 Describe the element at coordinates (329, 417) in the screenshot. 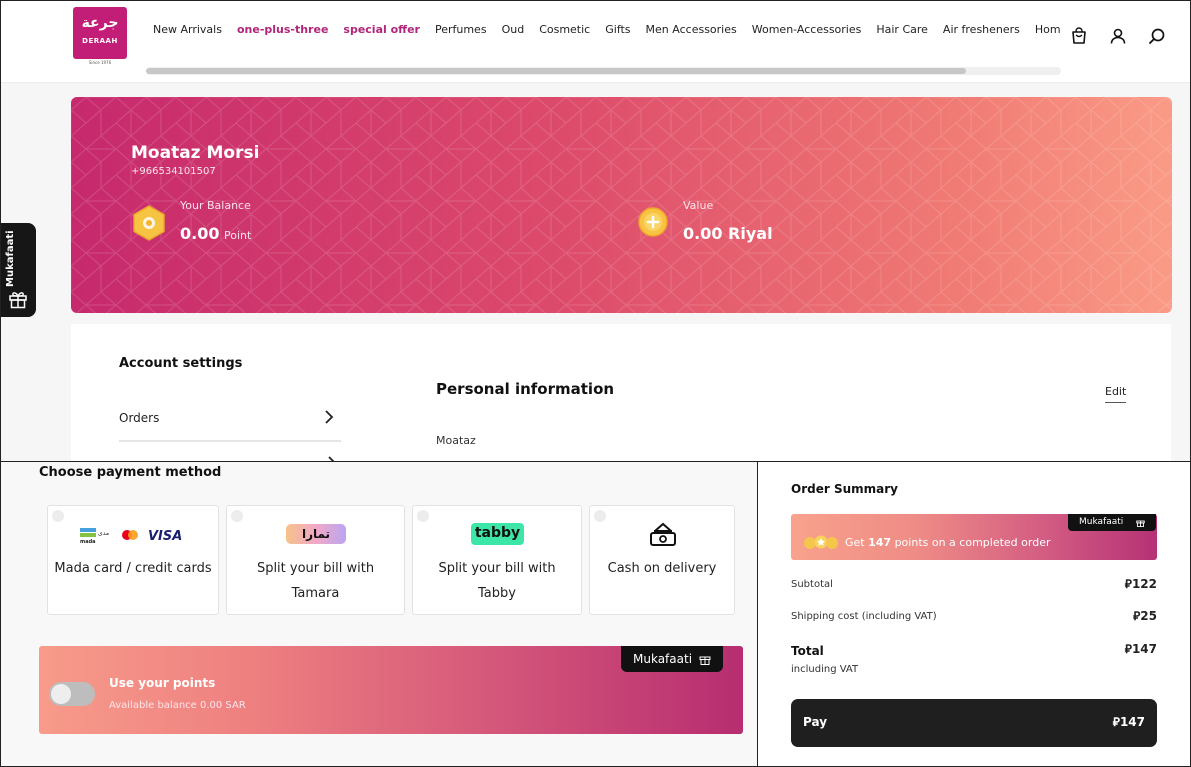

I see `chevron-right-icon` at that location.